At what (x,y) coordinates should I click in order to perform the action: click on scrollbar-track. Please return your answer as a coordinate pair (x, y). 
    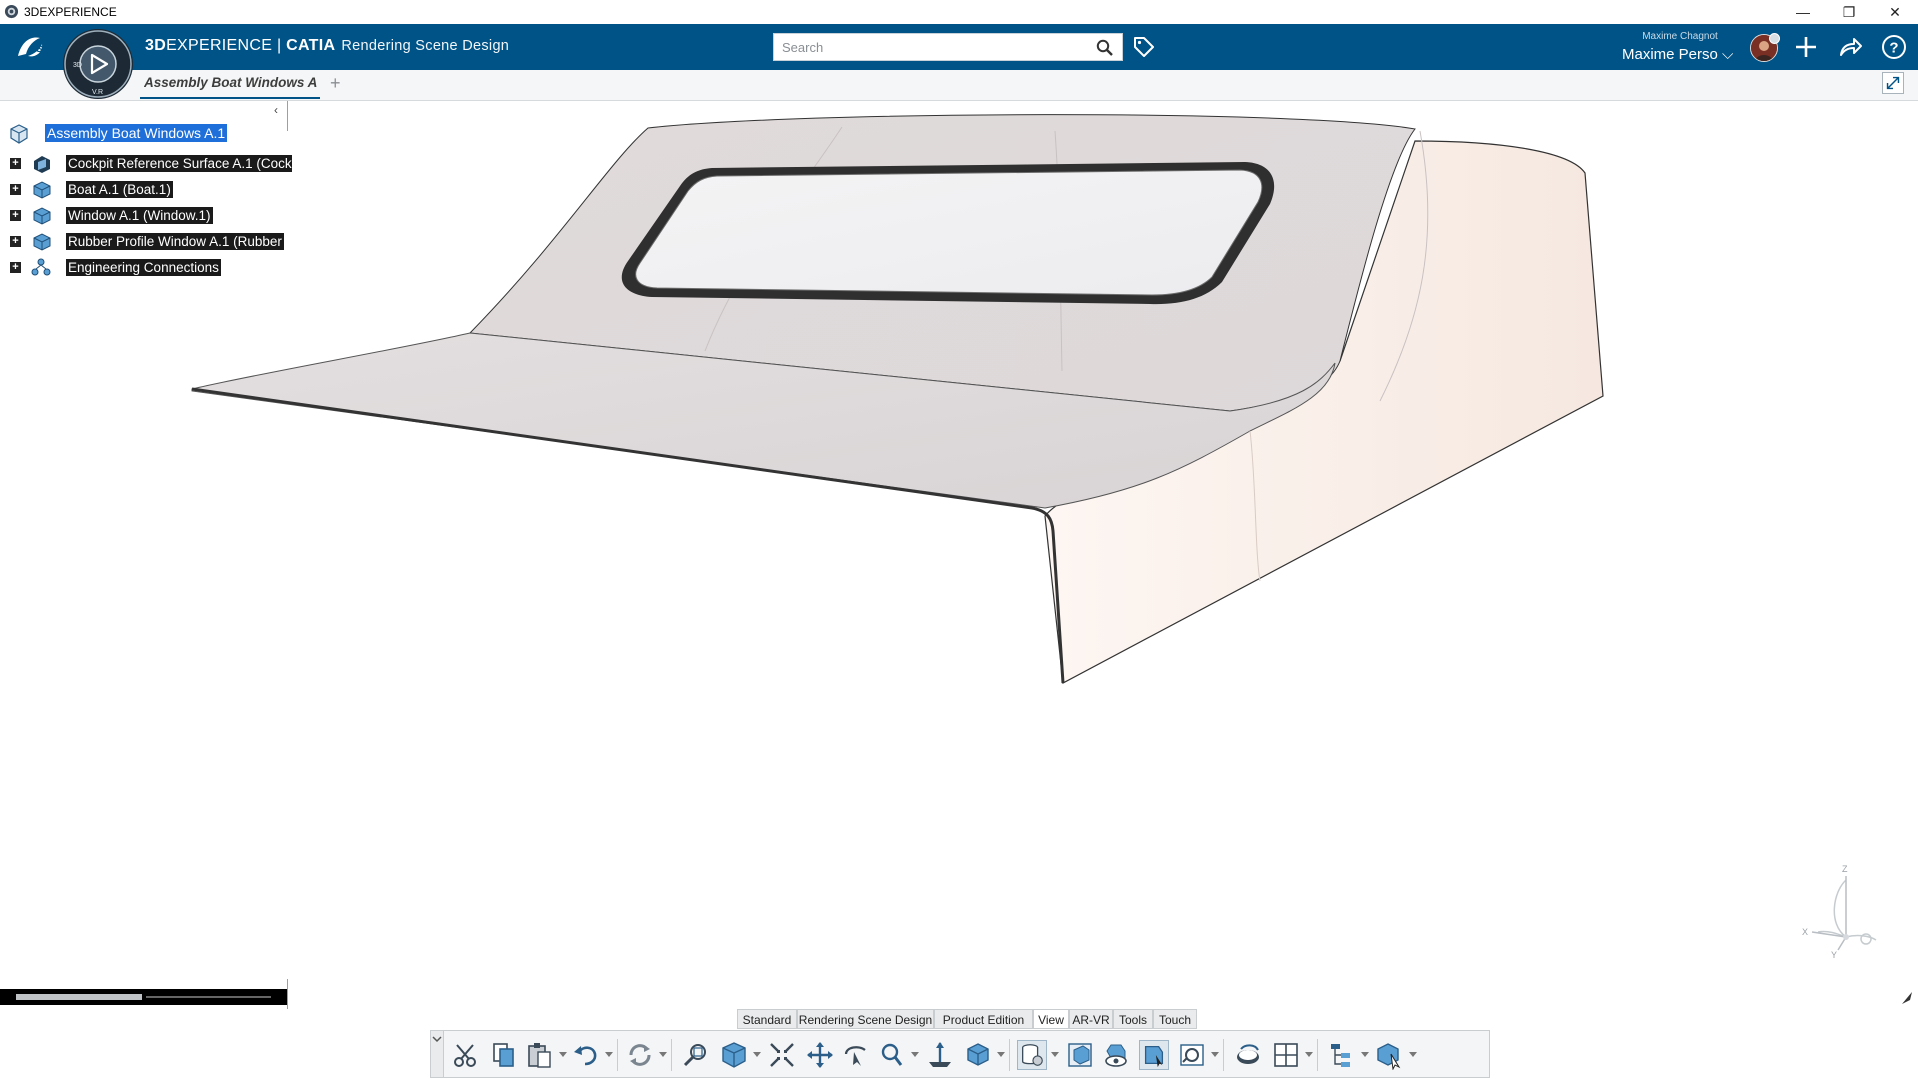
    Looking at the image, I should click on (208, 997).